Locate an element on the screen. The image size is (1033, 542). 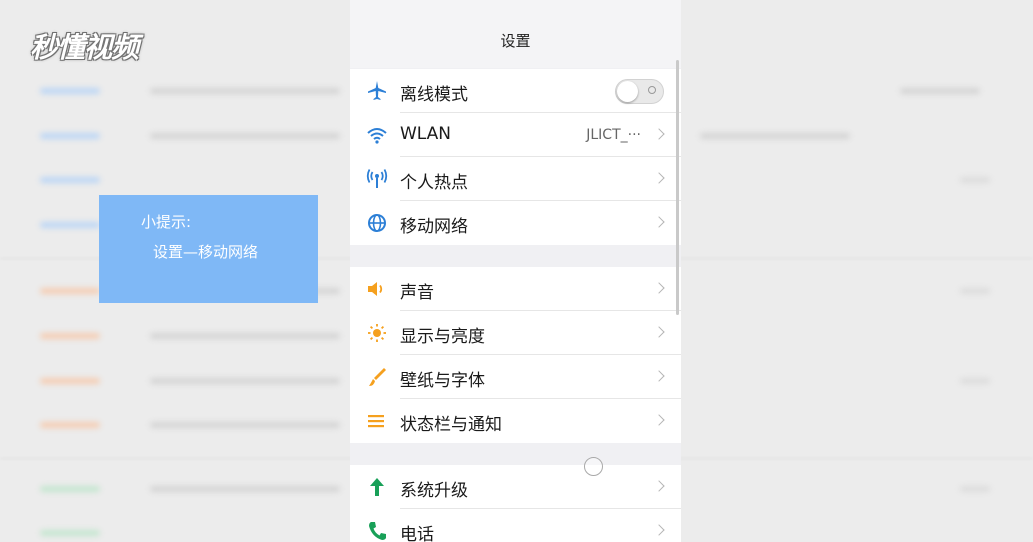
speaker-icon is located at coordinates (377, 289).